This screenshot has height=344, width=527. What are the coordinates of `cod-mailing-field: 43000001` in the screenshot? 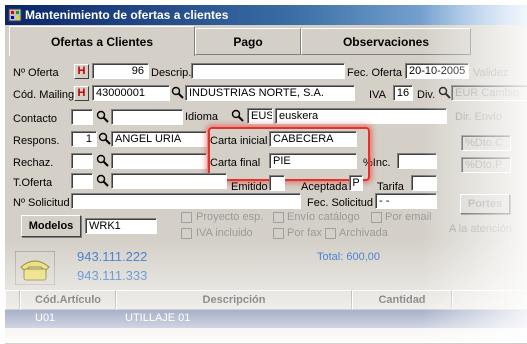 It's located at (131, 93).